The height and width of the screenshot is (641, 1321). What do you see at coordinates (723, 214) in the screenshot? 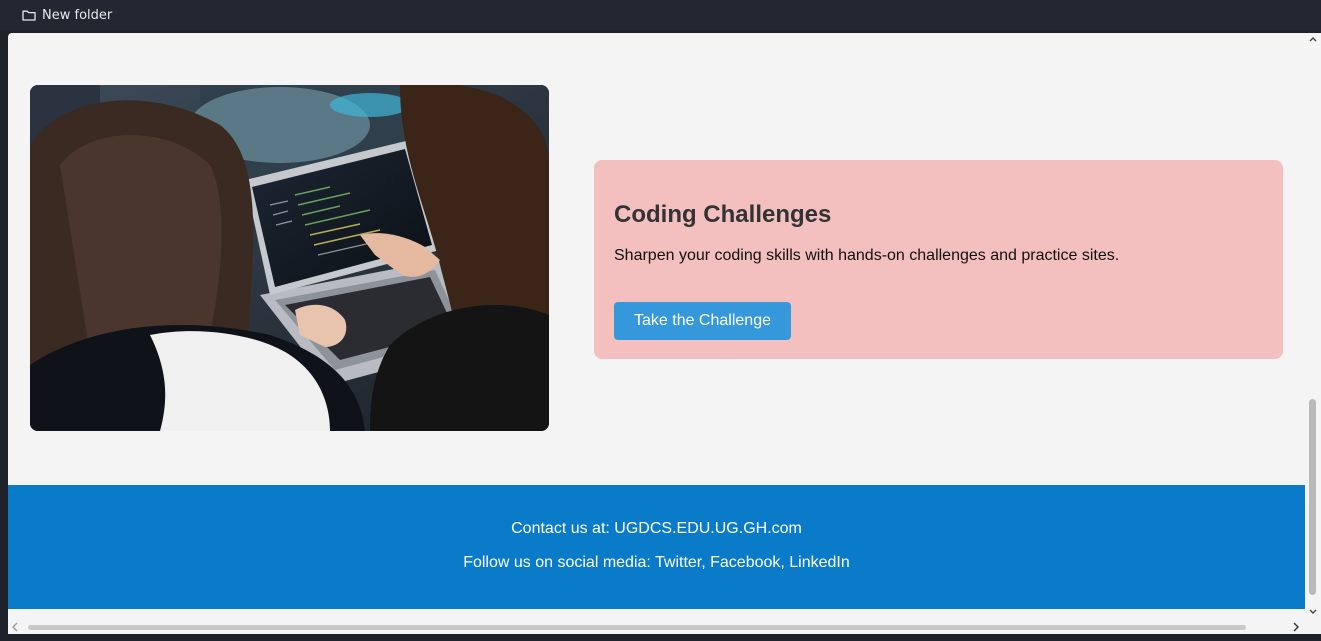
I see `card-title: Coding Challenges` at bounding box center [723, 214].